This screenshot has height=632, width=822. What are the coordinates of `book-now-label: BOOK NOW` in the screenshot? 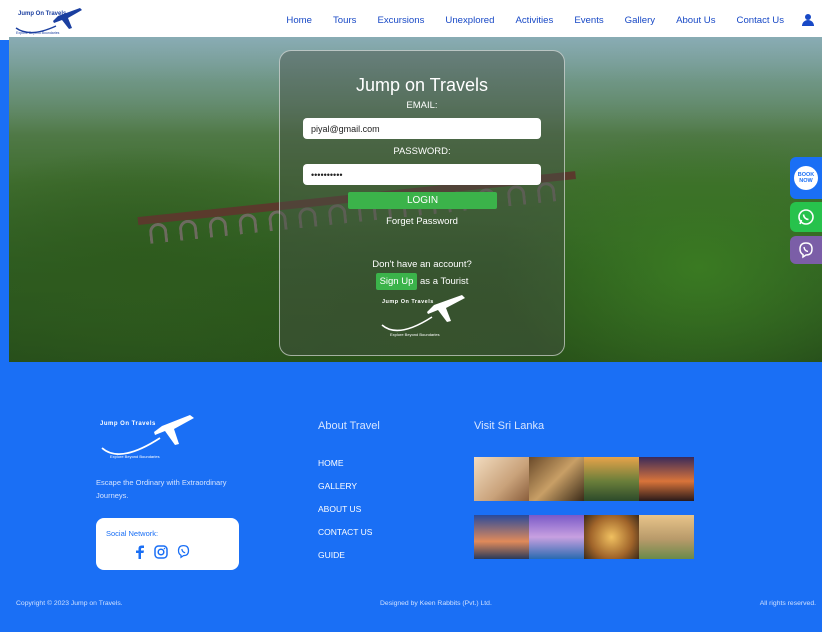 It's located at (806, 178).